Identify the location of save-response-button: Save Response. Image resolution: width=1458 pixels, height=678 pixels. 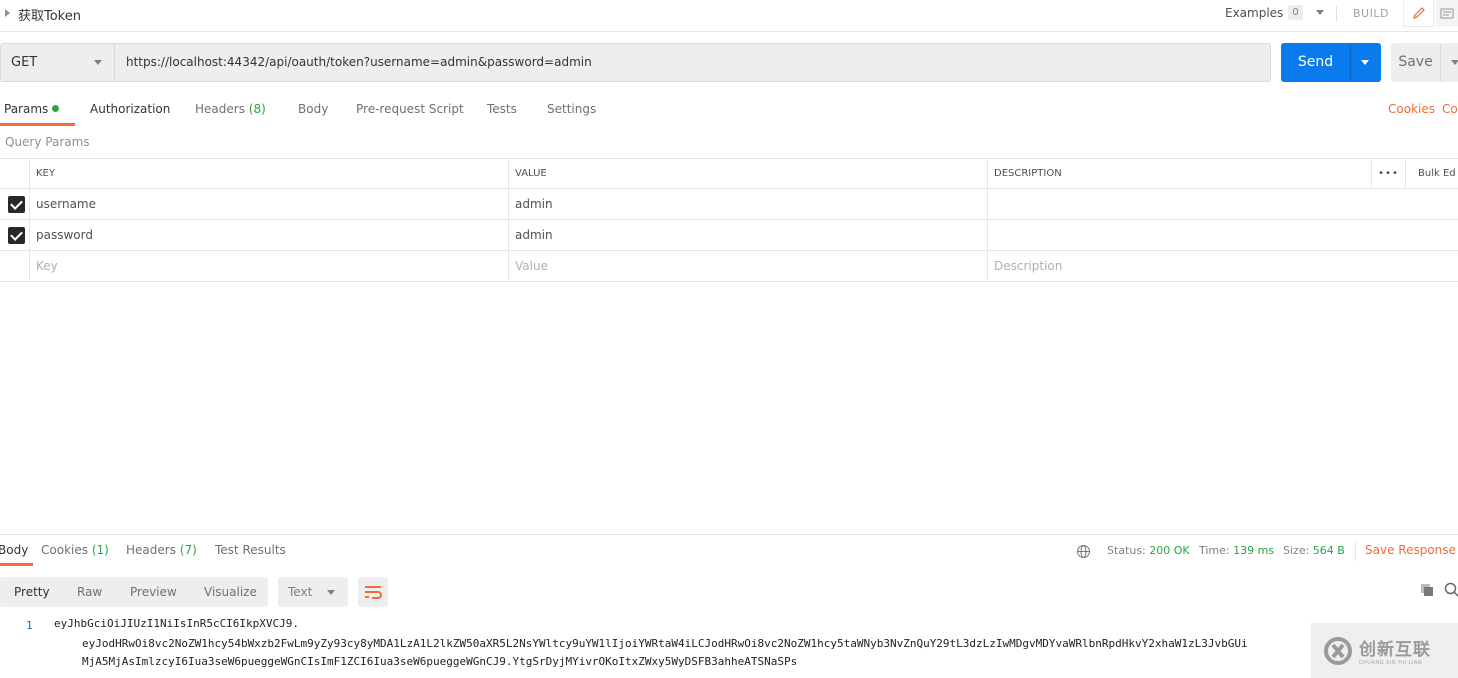
(1410, 550).